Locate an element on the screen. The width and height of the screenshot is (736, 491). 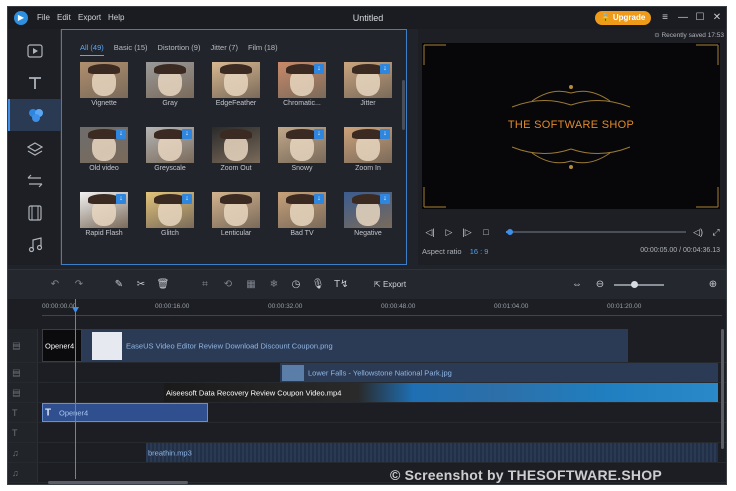
timeline-horizontal-scrollbar is located at coordinates (118, 482).